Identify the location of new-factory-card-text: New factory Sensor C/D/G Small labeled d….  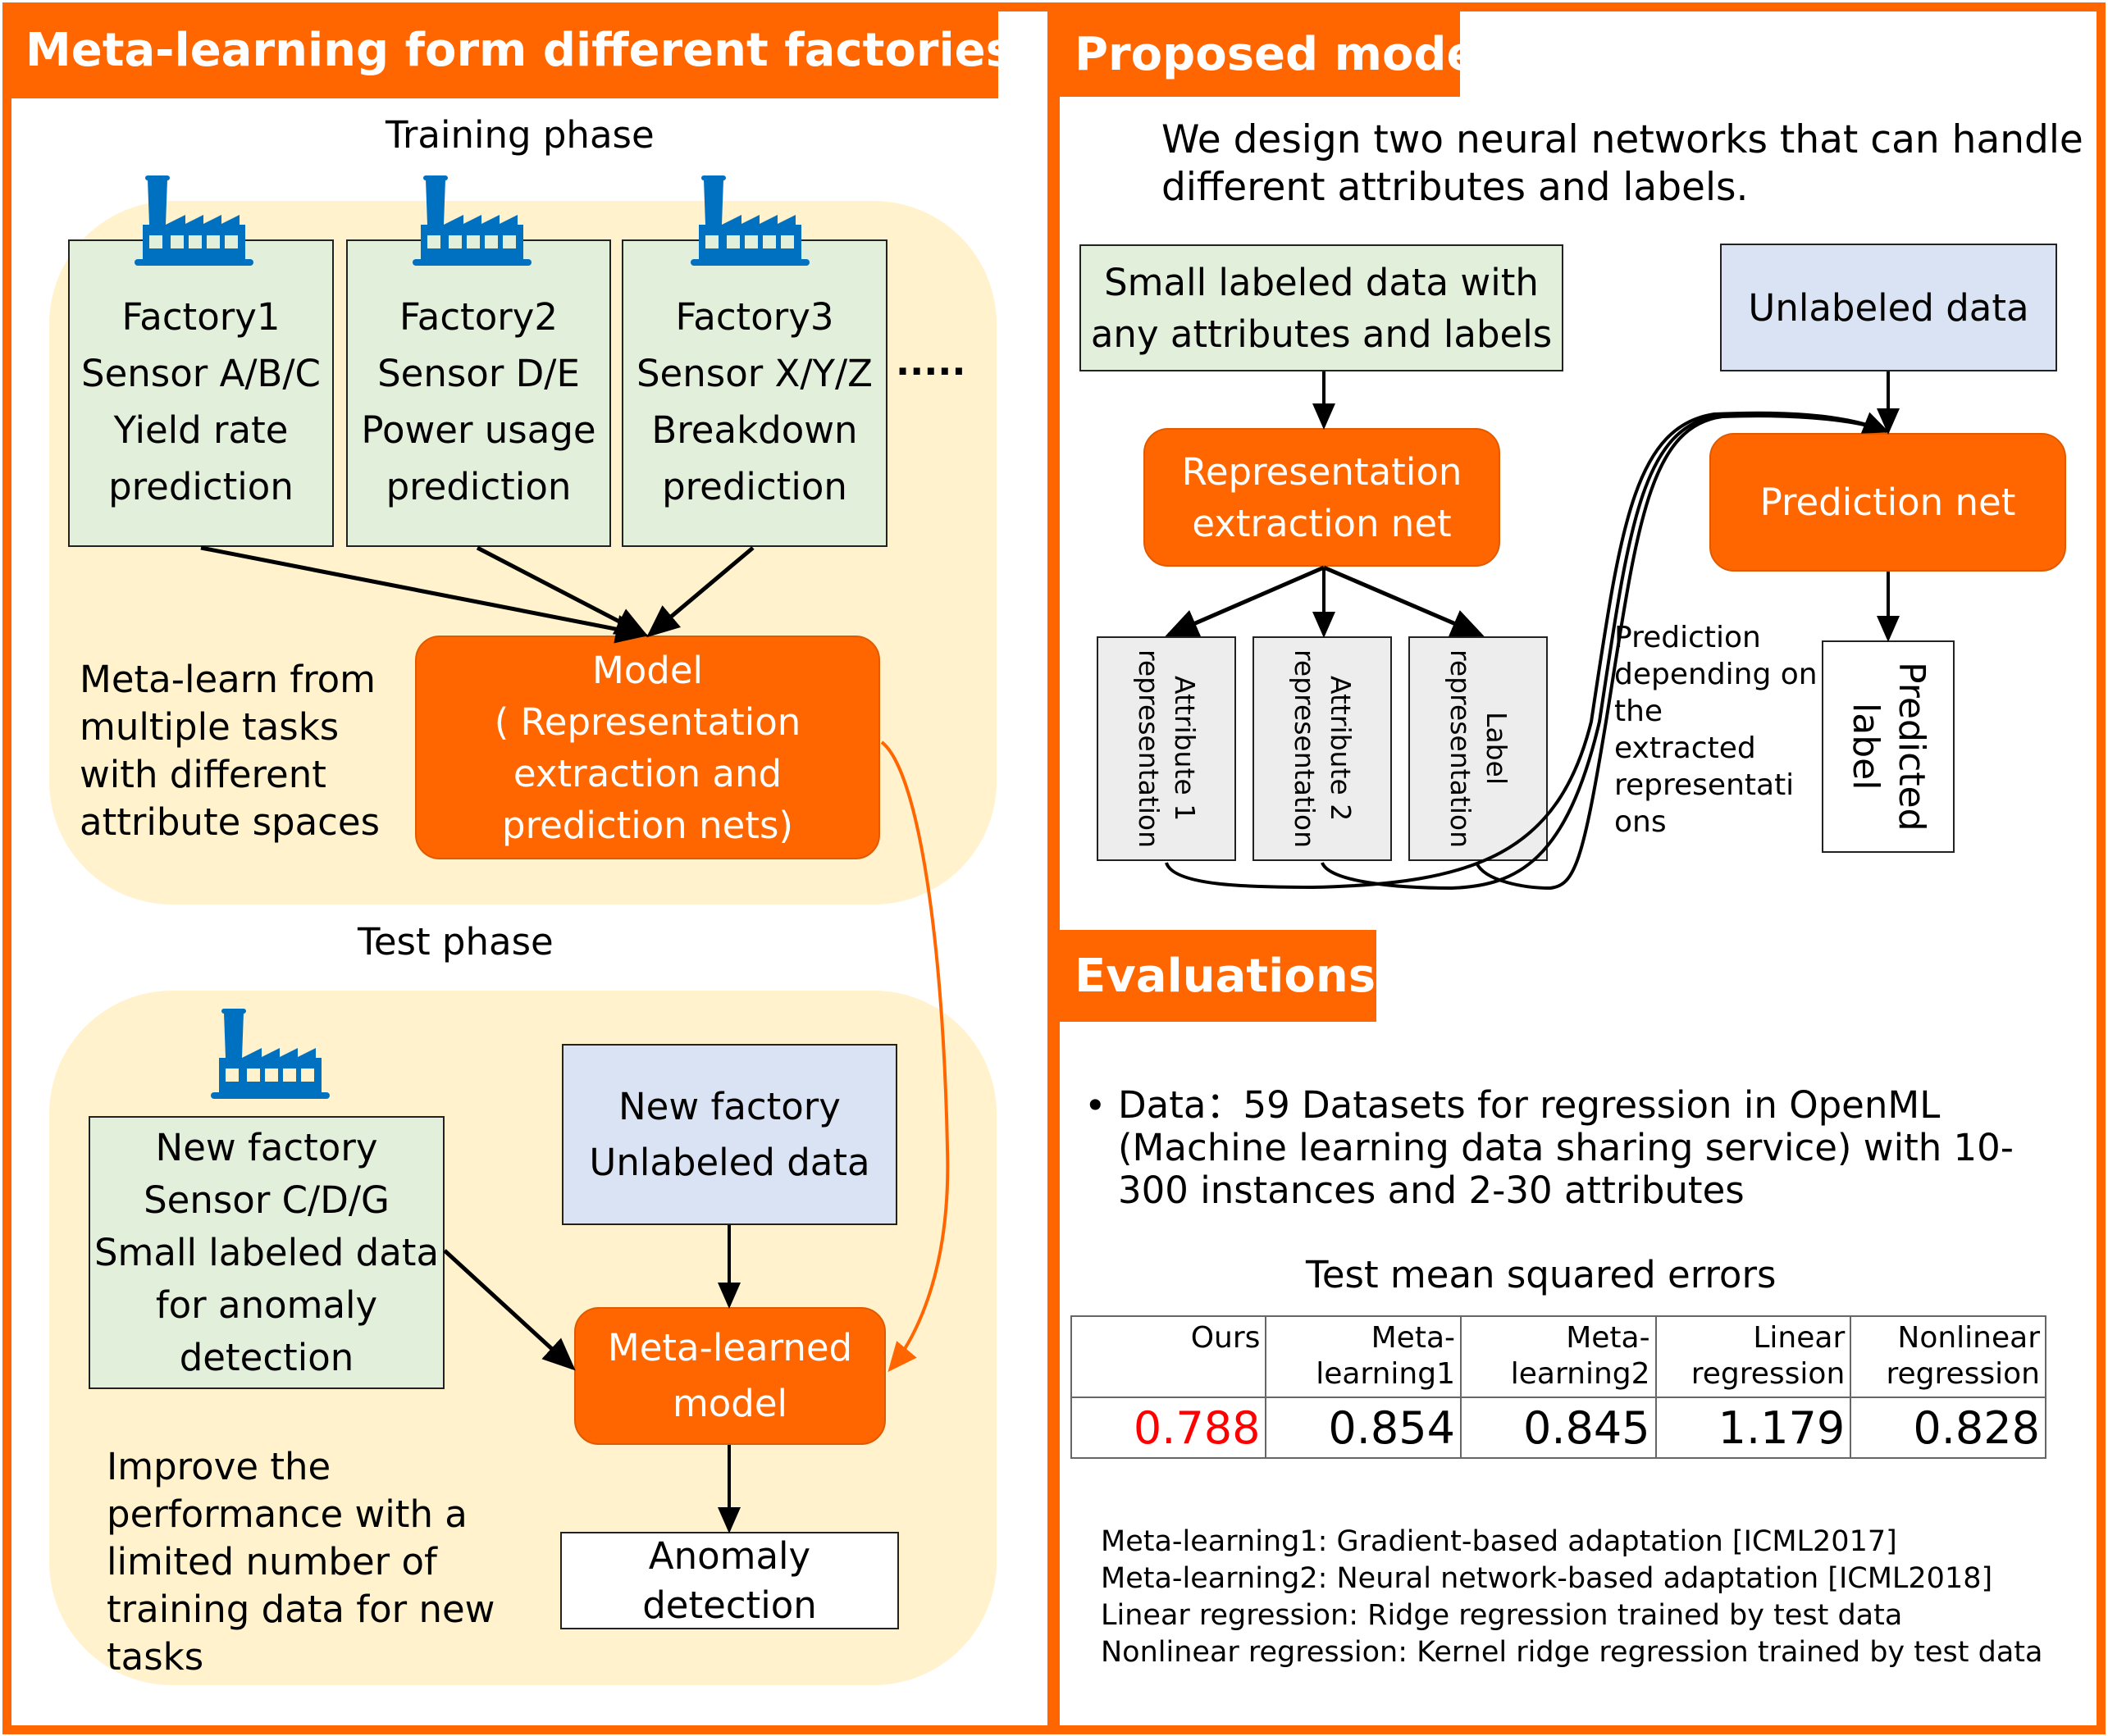
(267, 1252).